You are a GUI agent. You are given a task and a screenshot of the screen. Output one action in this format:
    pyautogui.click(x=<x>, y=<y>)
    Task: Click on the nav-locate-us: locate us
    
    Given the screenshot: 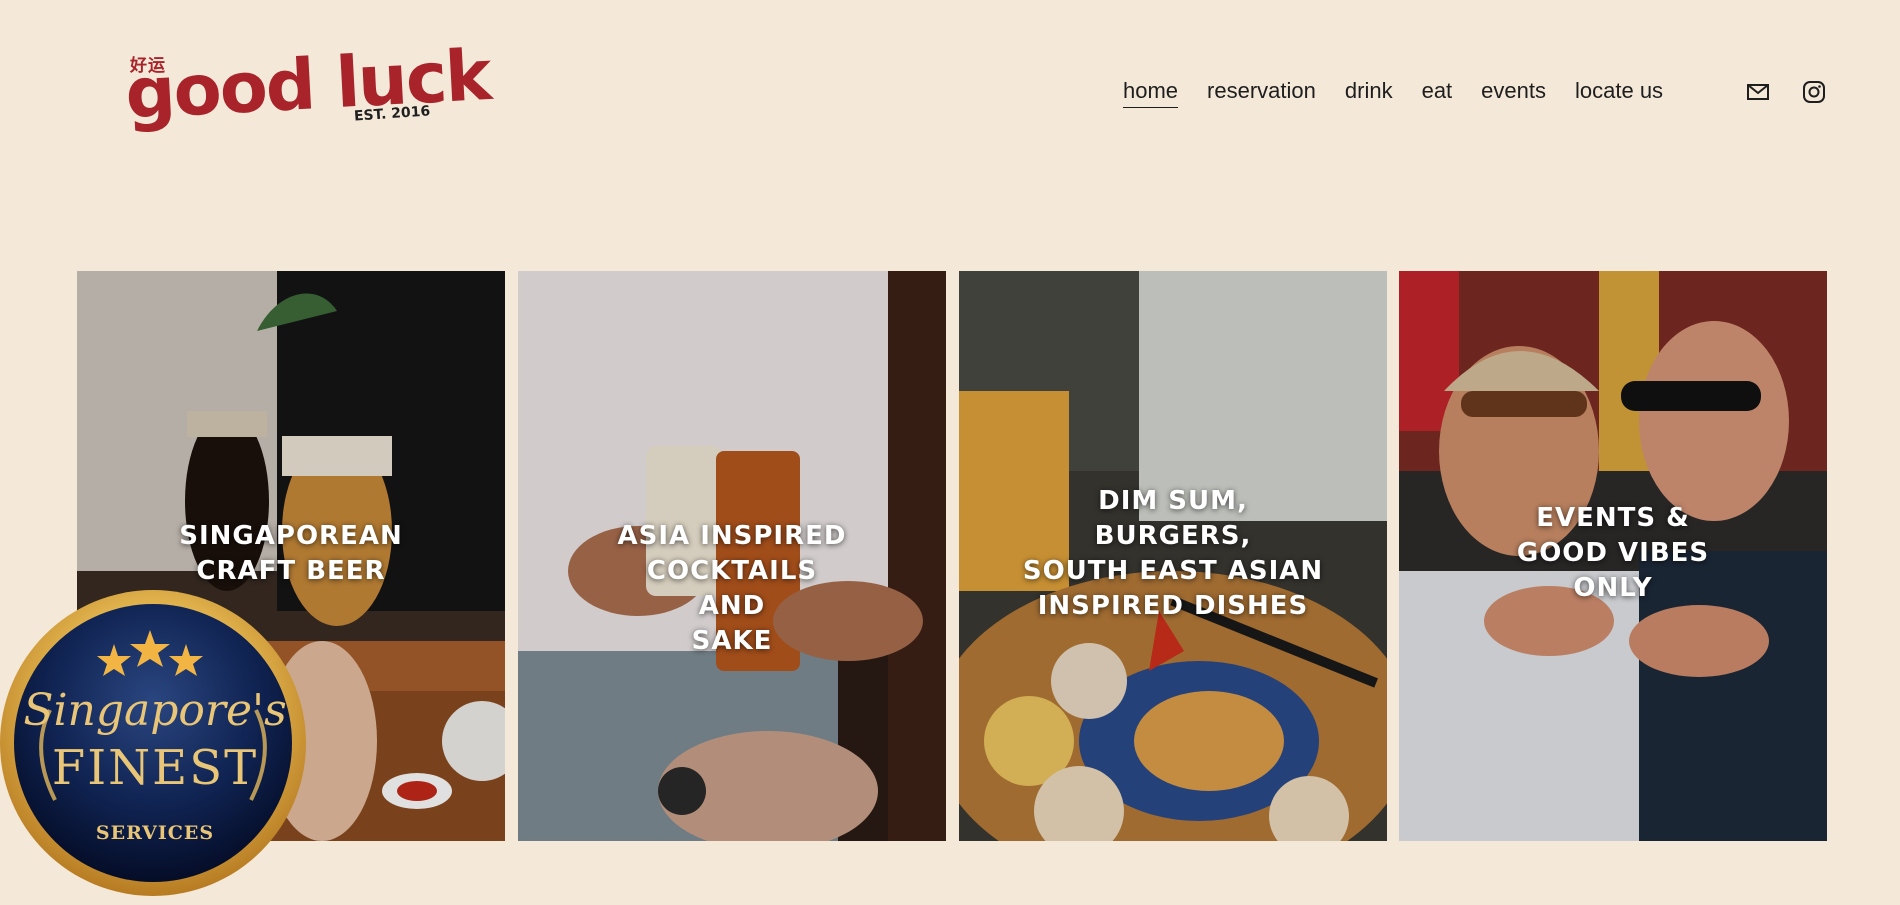 What is the action you would take?
    pyautogui.click(x=1619, y=93)
    